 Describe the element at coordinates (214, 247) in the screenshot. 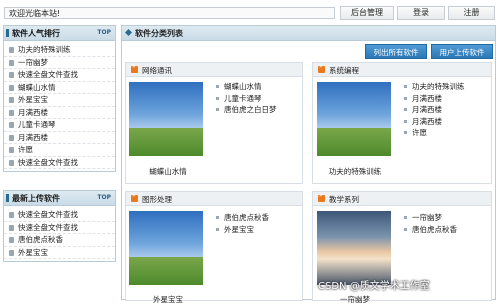

I see `category-panel: 图形处理 外星宝宝 唐伯虎点秋香 外星宝宝` at that location.